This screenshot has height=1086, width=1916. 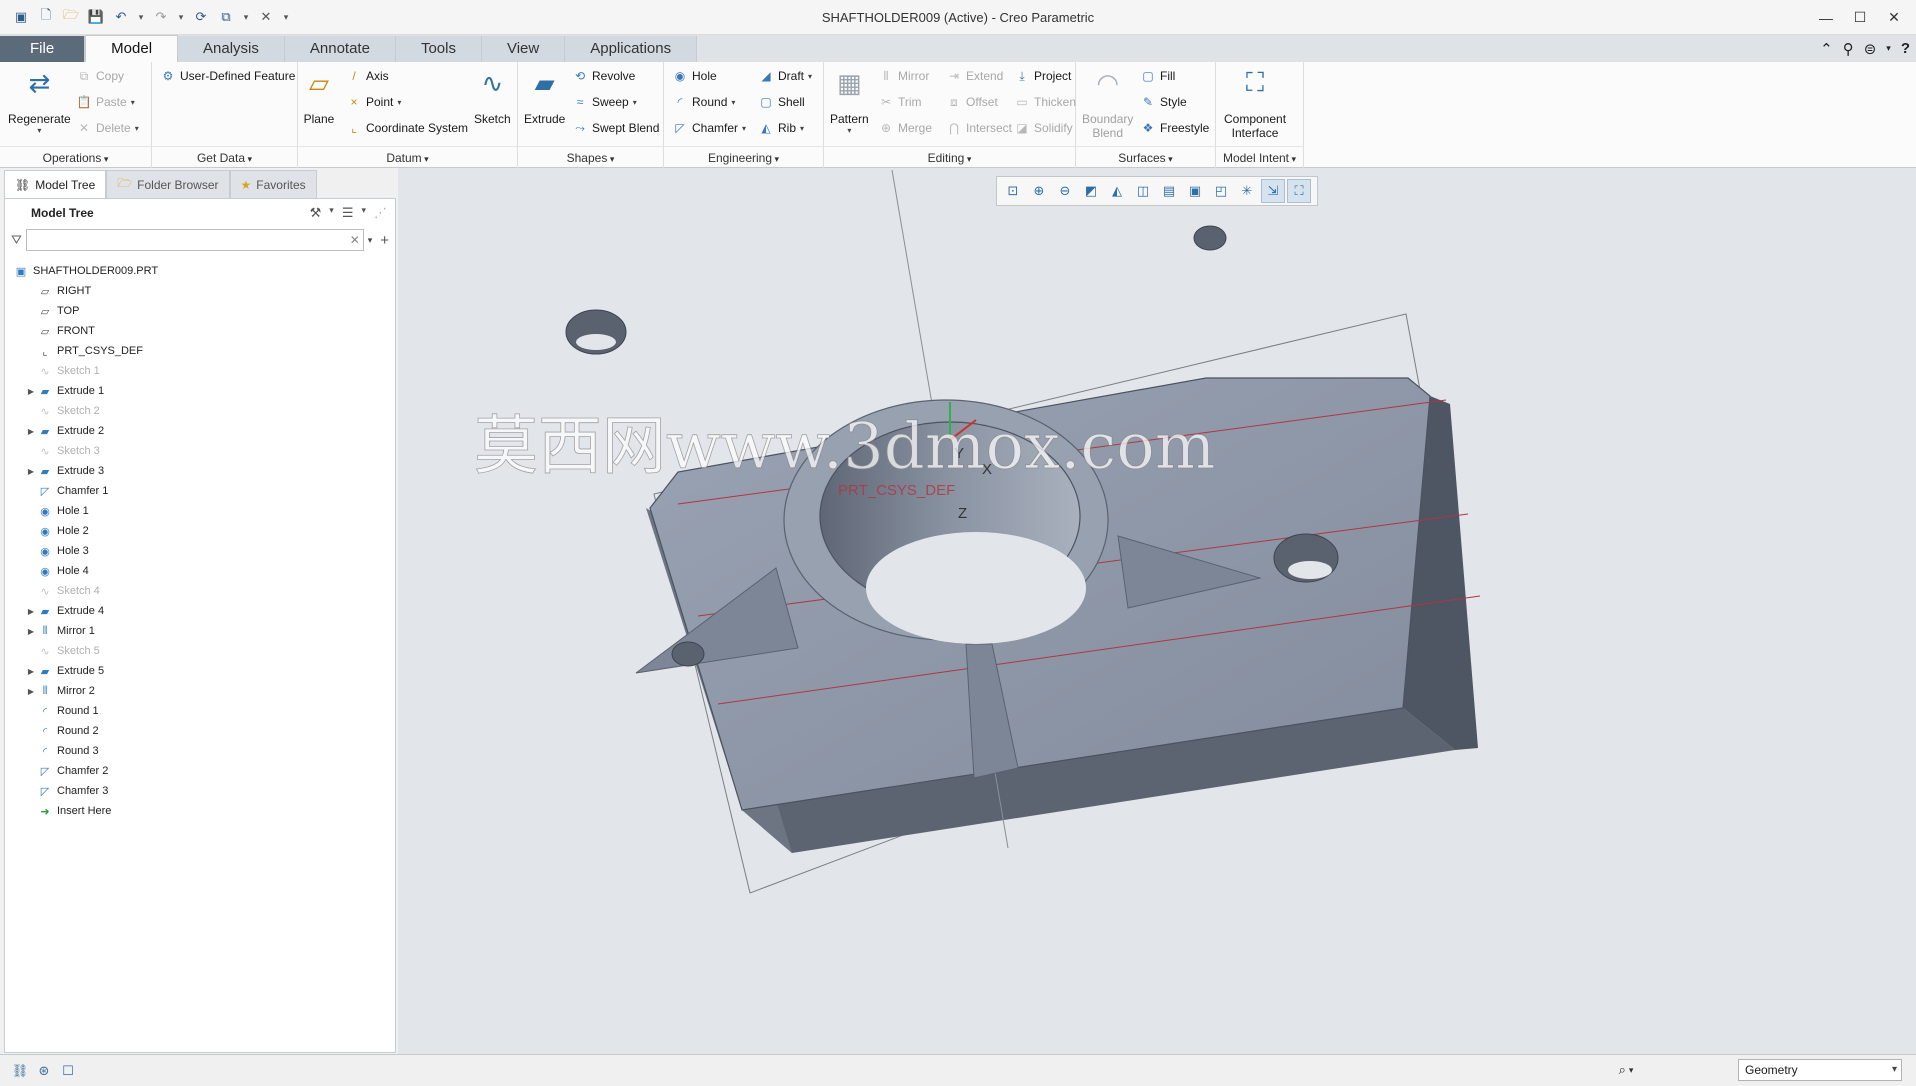 What do you see at coordinates (200, 711) in the screenshot?
I see `tree-node: ◜ Round 1` at bounding box center [200, 711].